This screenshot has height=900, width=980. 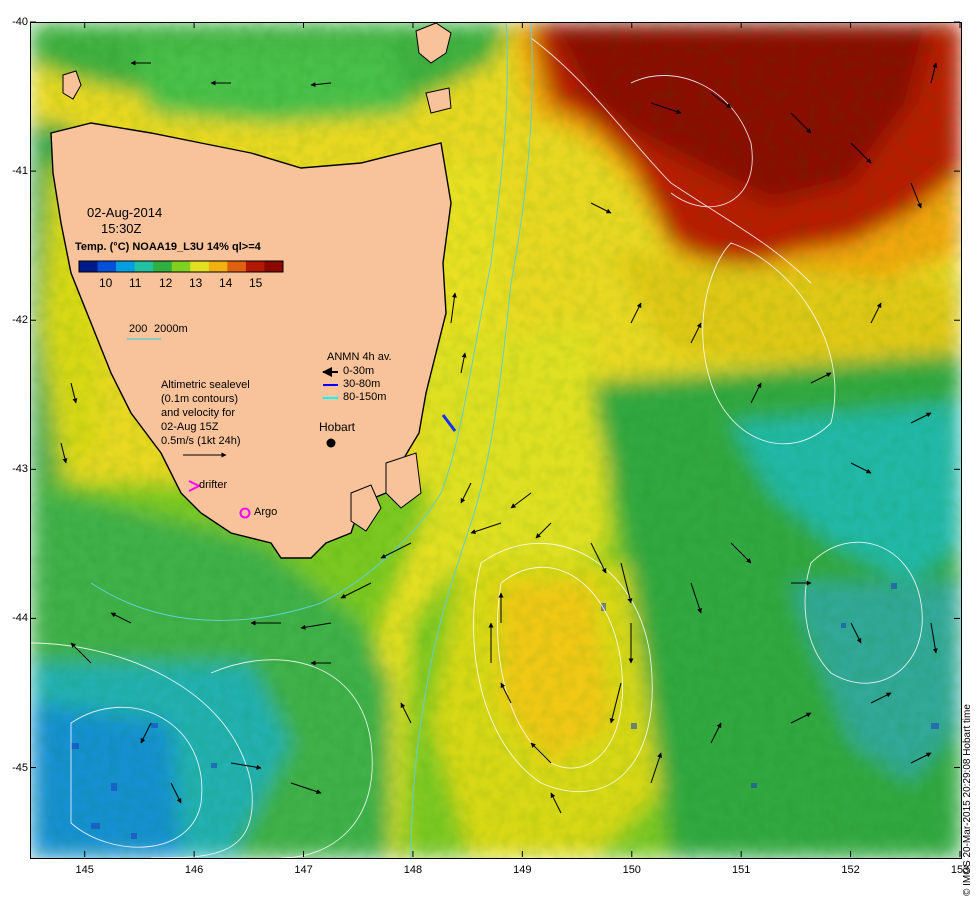 What do you see at coordinates (365, 397) in the screenshot?
I see `anmn-item-2: 80-150m` at bounding box center [365, 397].